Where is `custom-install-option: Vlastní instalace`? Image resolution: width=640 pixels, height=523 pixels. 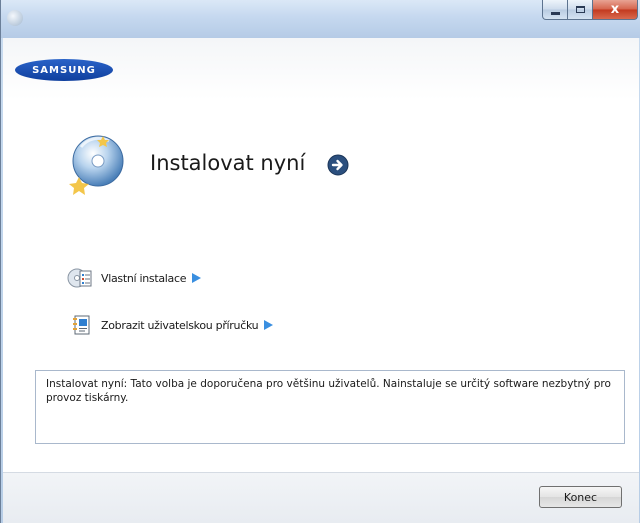
custom-install-option: Vlastní instalace is located at coordinates (134, 278).